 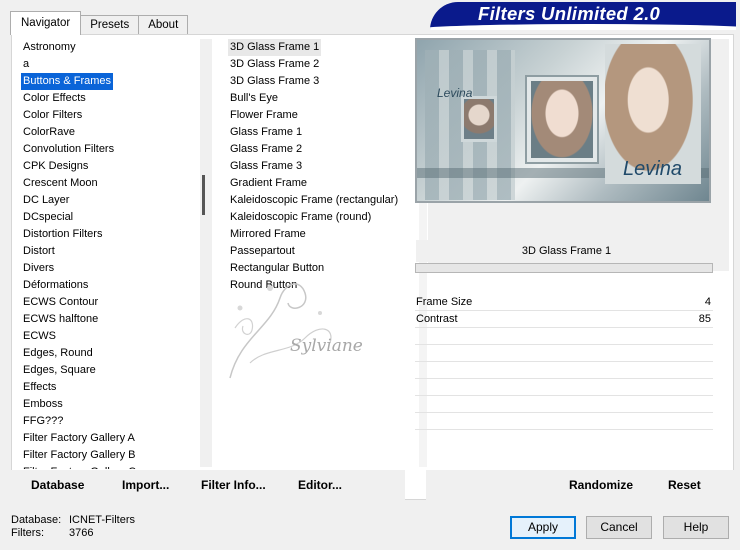 I want to click on category-item: Distort, so click(x=114, y=251).